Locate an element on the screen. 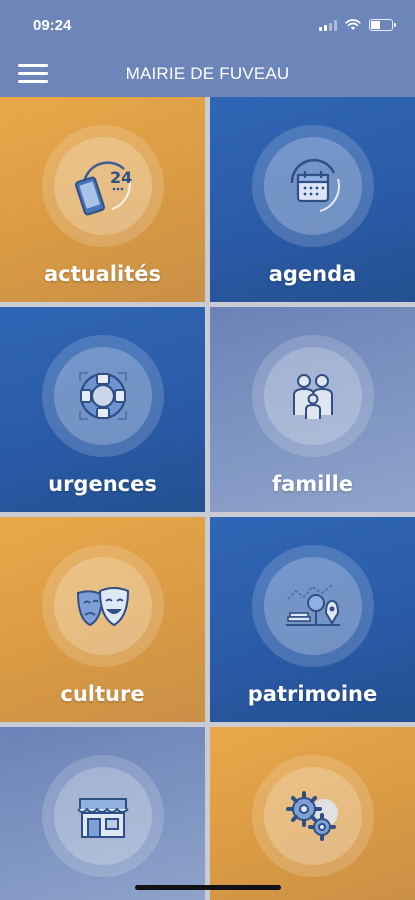 The width and height of the screenshot is (415, 900). status-bar: 09:24 is located at coordinates (207, 26).